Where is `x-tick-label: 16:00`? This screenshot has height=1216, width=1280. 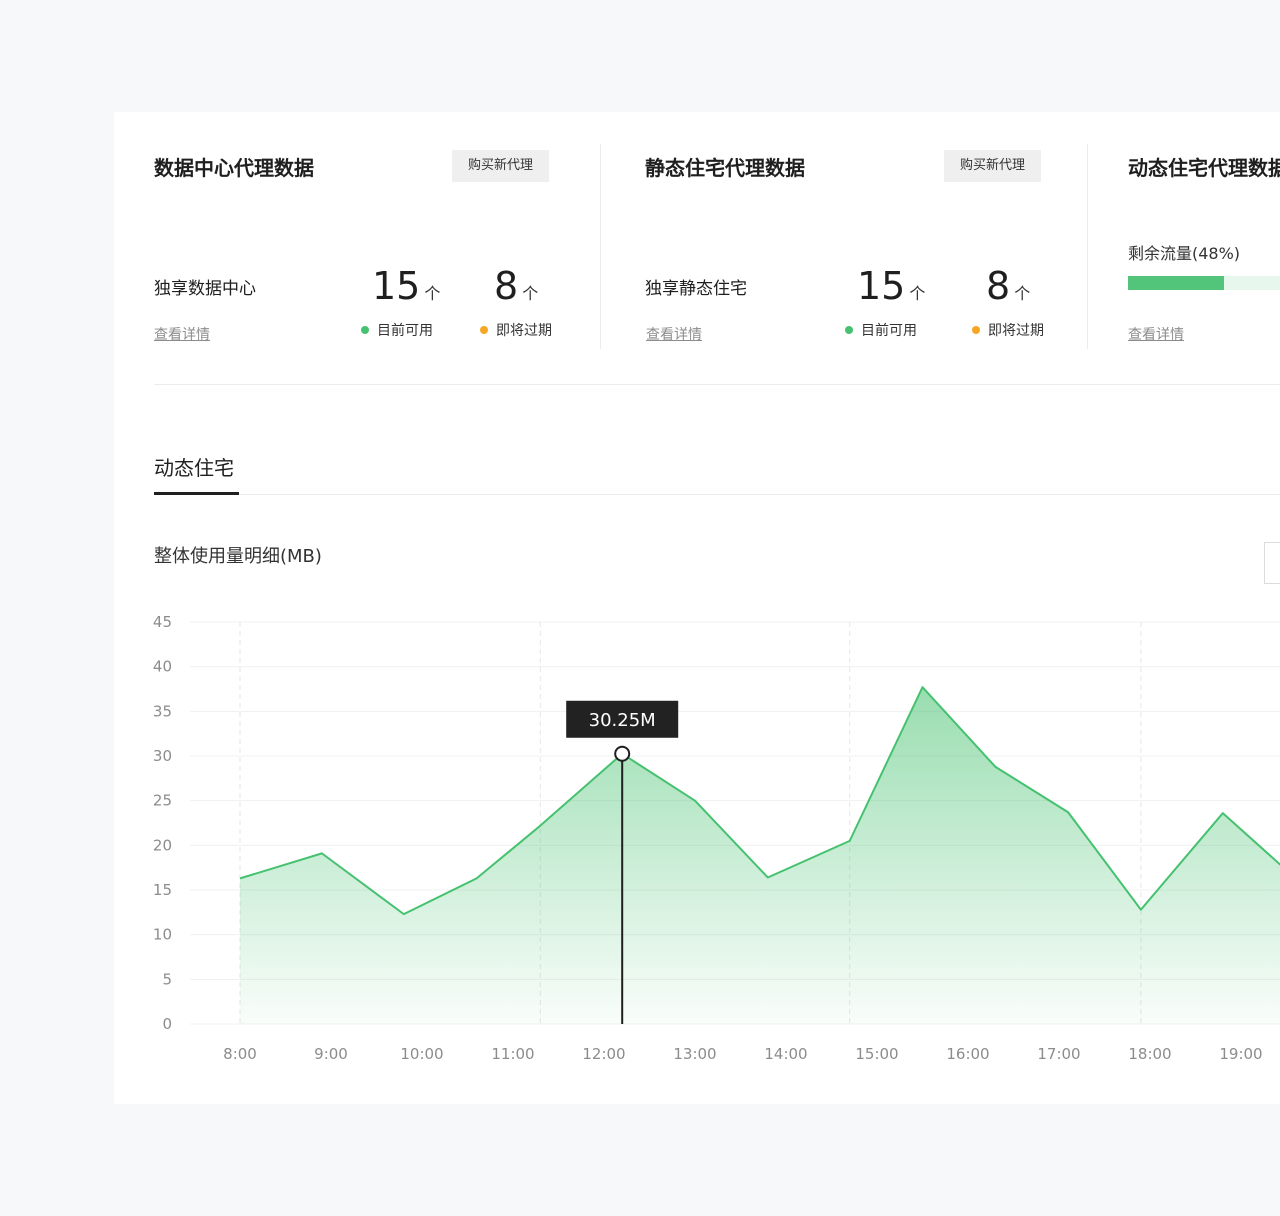 x-tick-label: 16:00 is located at coordinates (967, 1054).